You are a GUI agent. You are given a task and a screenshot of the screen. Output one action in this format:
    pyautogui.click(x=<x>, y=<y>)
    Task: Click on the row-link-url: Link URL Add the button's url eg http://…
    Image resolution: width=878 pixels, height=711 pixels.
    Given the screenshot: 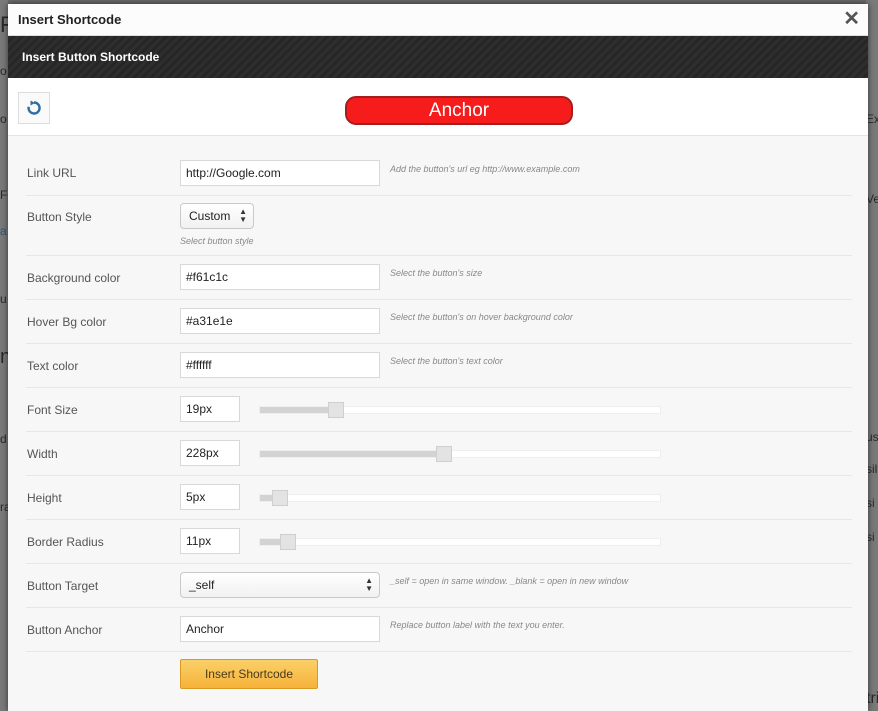 What is the action you would take?
    pyautogui.click(x=439, y=166)
    